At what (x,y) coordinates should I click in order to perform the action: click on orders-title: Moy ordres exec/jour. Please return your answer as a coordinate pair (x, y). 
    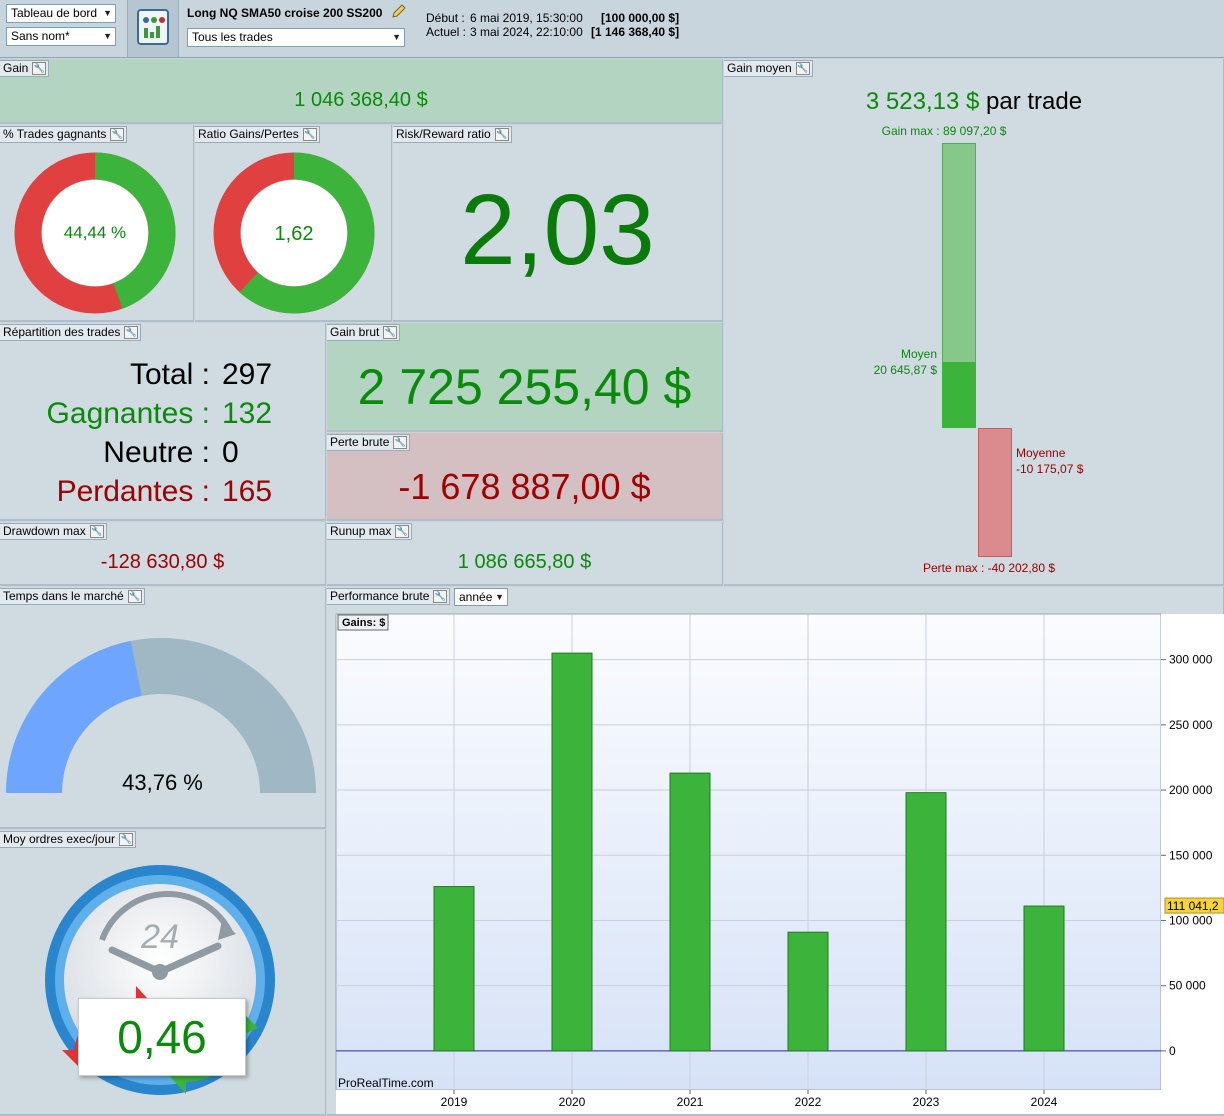
    Looking at the image, I should click on (59, 839).